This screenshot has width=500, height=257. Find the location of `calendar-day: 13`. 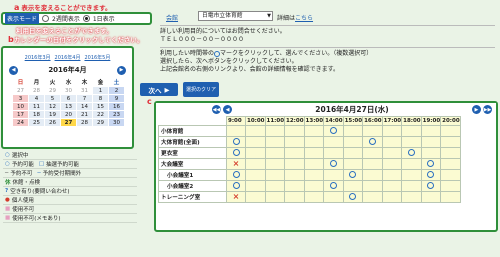

calendar-day: 13 is located at coordinates (68, 106).